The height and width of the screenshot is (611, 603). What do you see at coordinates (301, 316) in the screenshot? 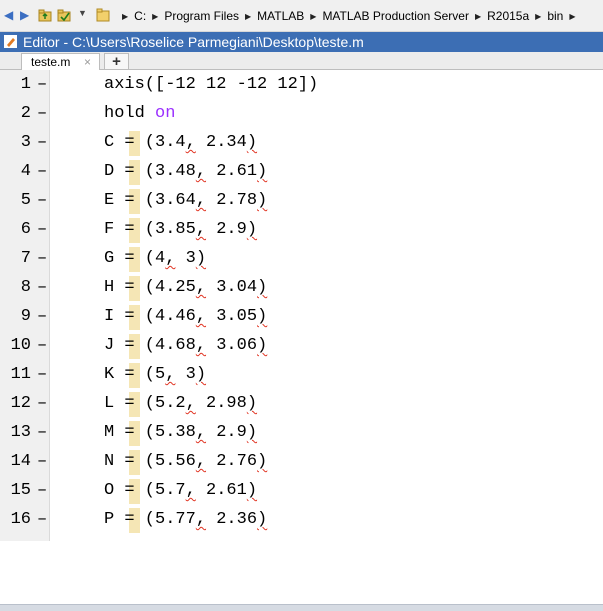
I see `code-line: 9– I = (4.46, 3.05)` at bounding box center [301, 316].